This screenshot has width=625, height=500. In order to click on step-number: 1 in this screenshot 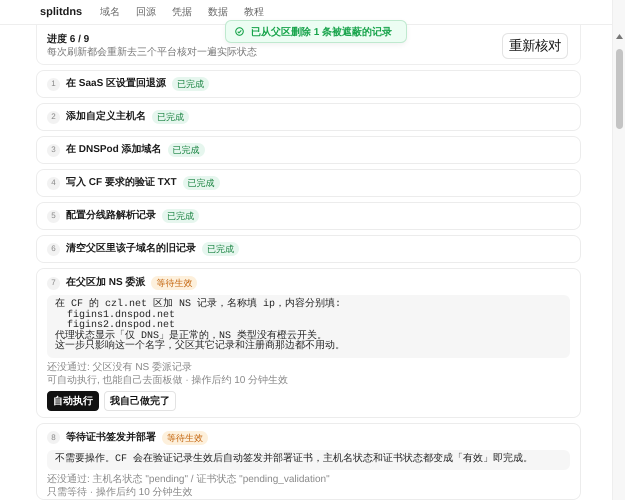, I will do `click(53, 84)`.